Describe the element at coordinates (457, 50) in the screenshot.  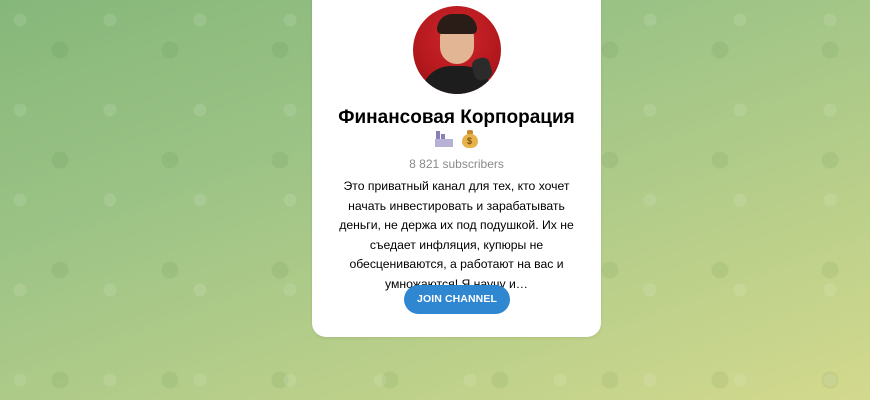
I see `channel-avatar` at that location.